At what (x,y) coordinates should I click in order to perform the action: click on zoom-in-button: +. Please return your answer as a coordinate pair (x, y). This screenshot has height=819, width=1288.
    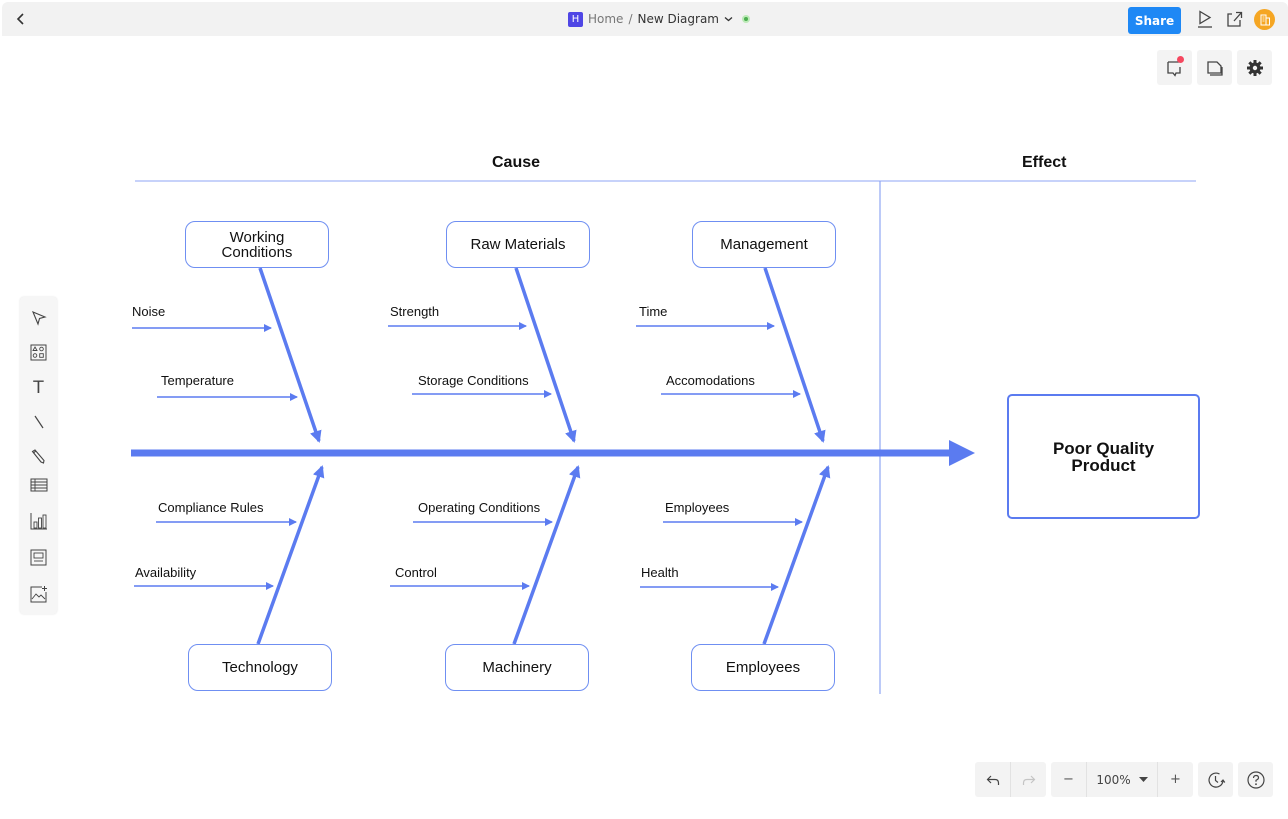
    Looking at the image, I should click on (1175, 779).